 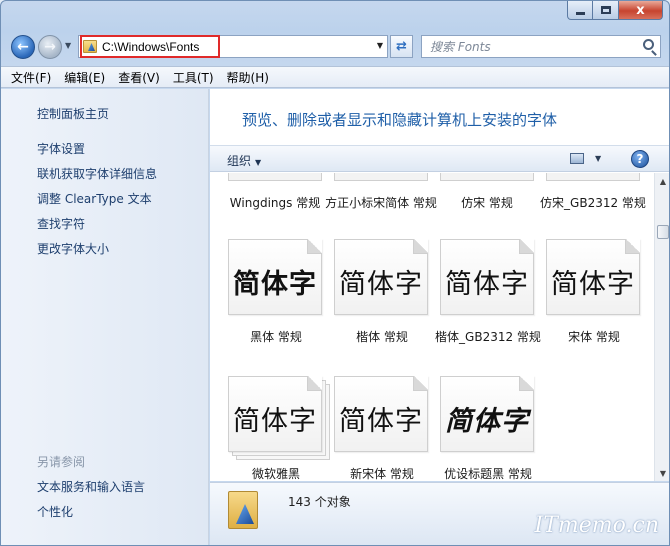 What do you see at coordinates (233, 46) in the screenshot?
I see `address-bar: C:\Windows\Fonts ▼` at bounding box center [233, 46].